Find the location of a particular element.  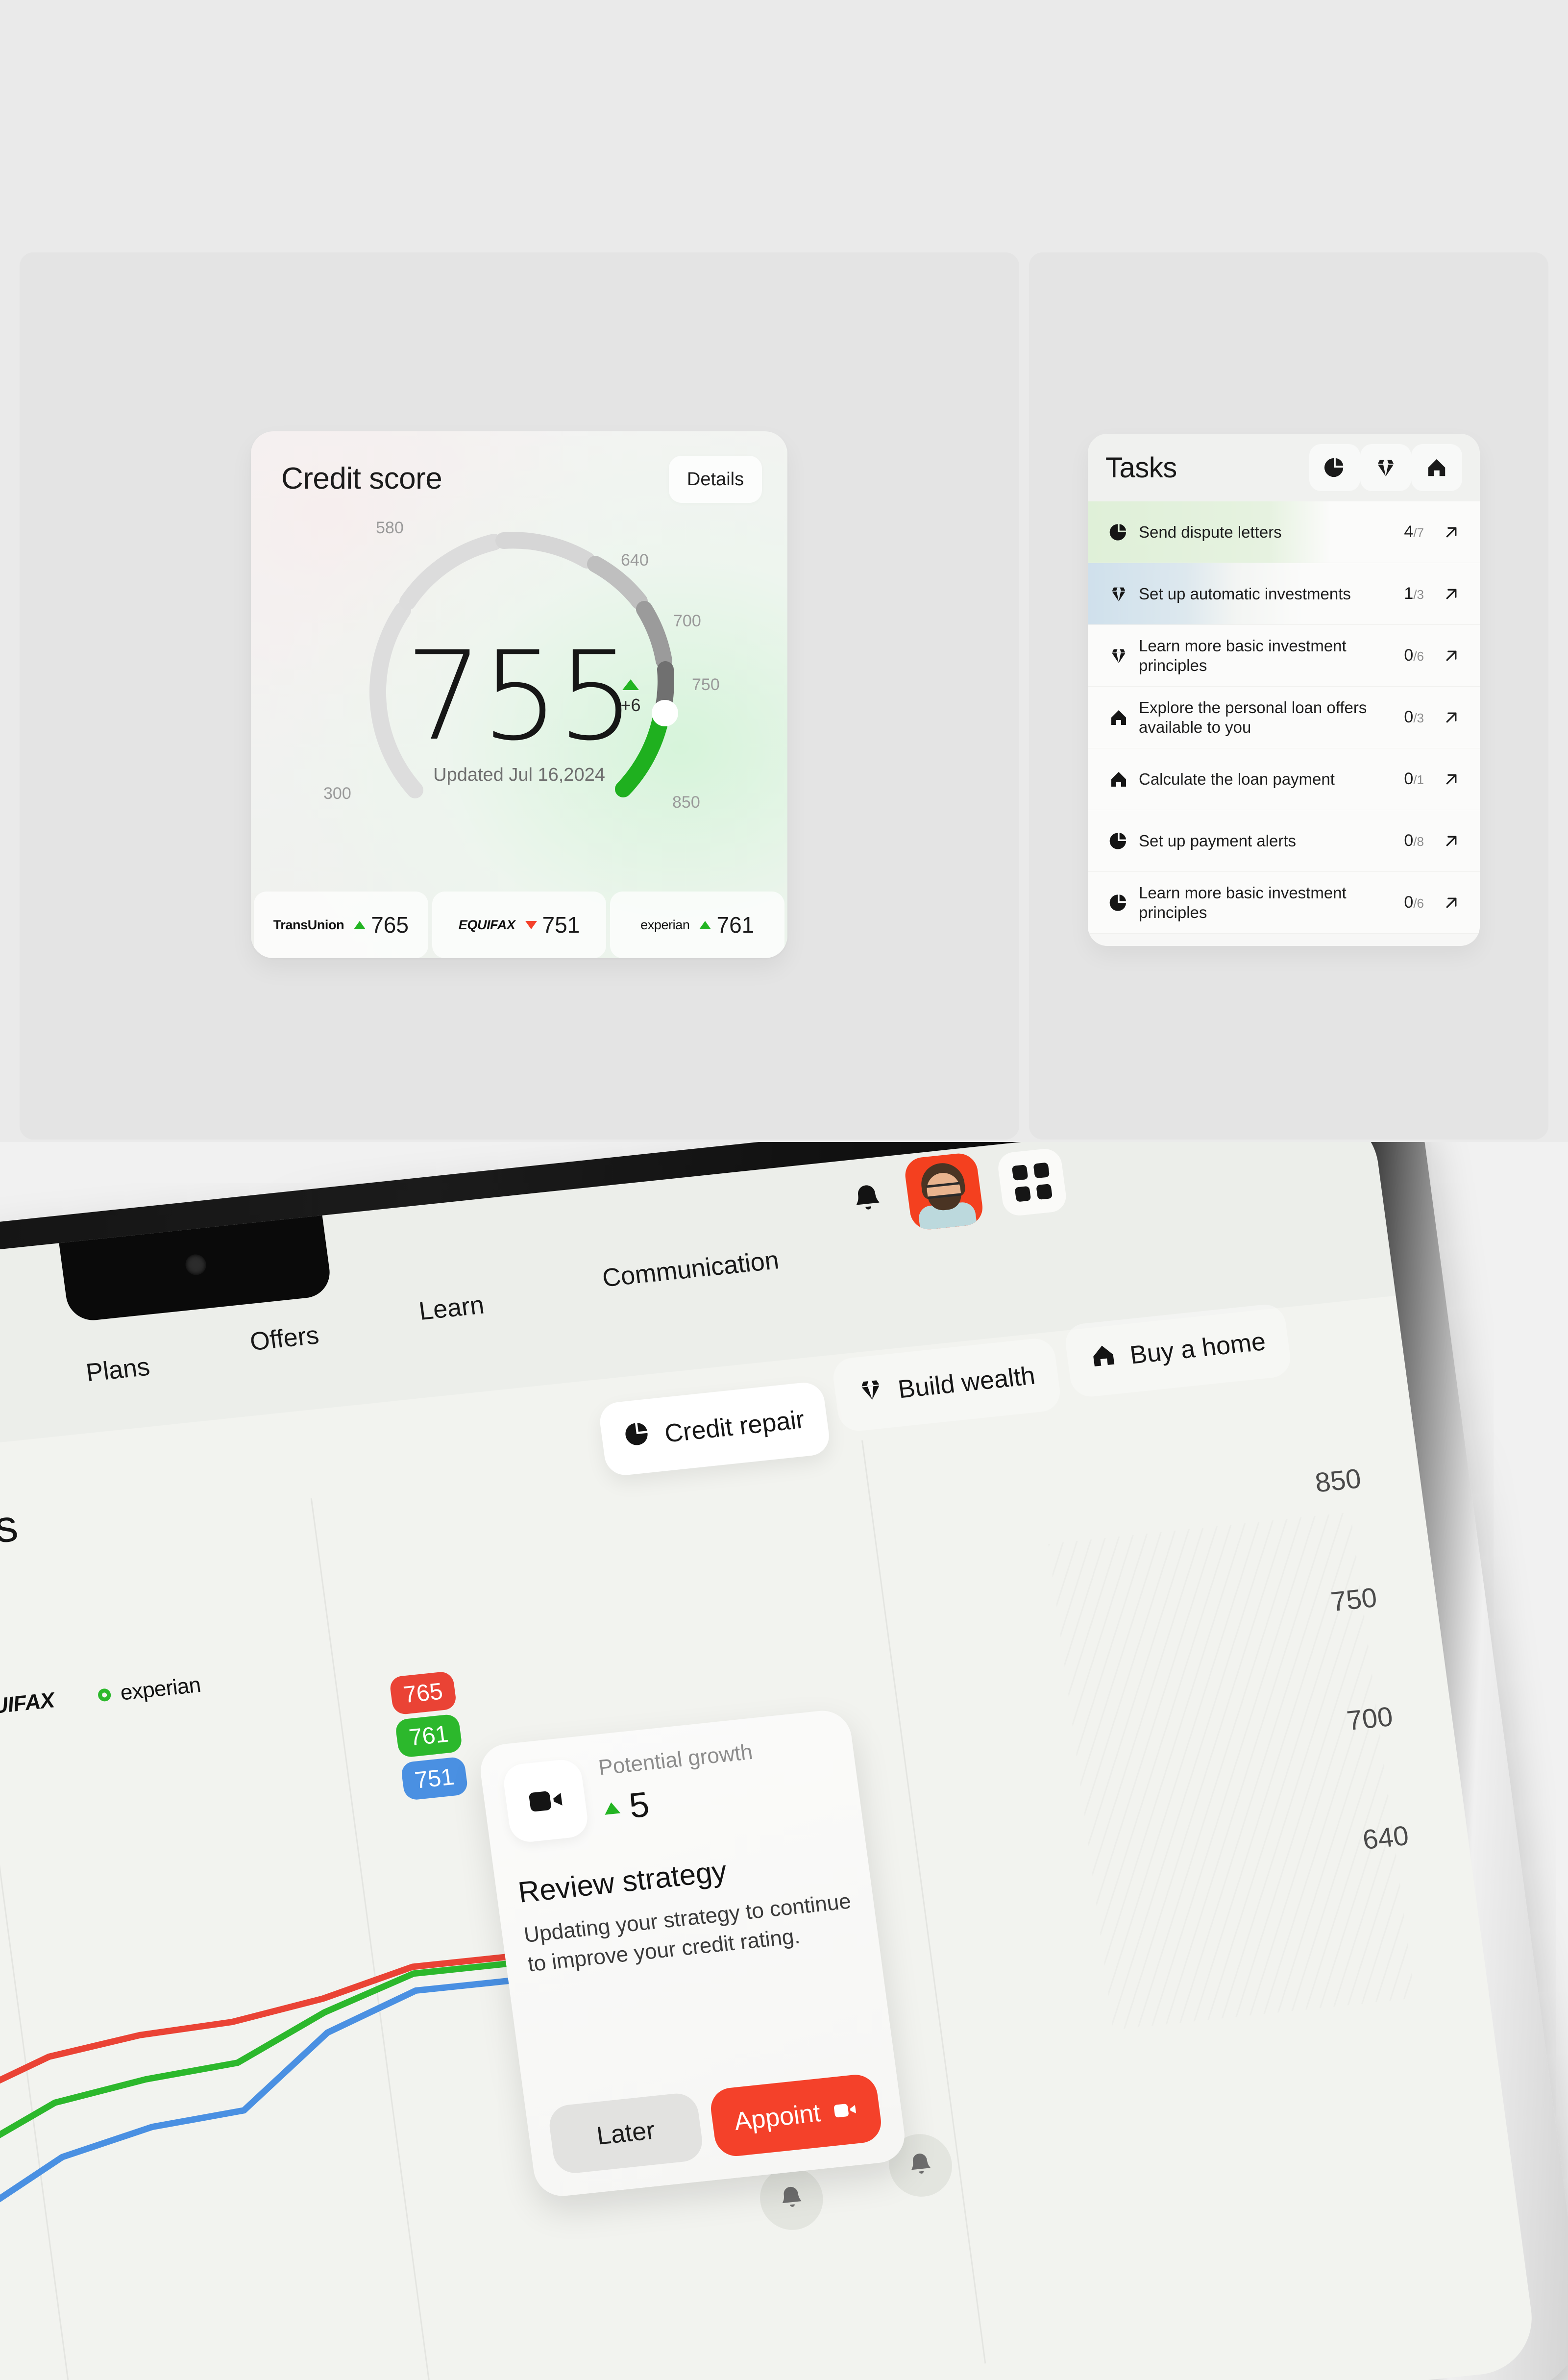

avatar is located at coordinates (944, 1191).